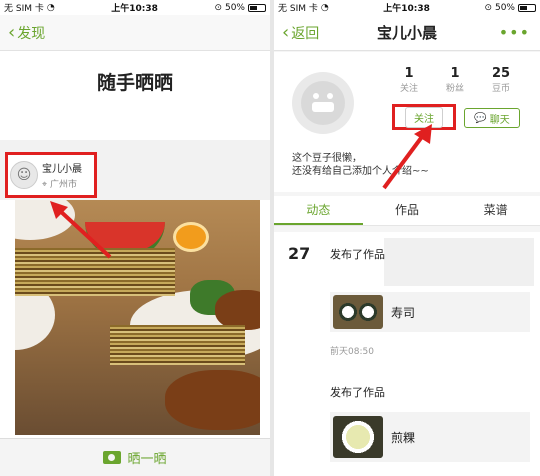 The image size is (540, 476). I want to click on follow-highlight-box: 关注, so click(424, 117).